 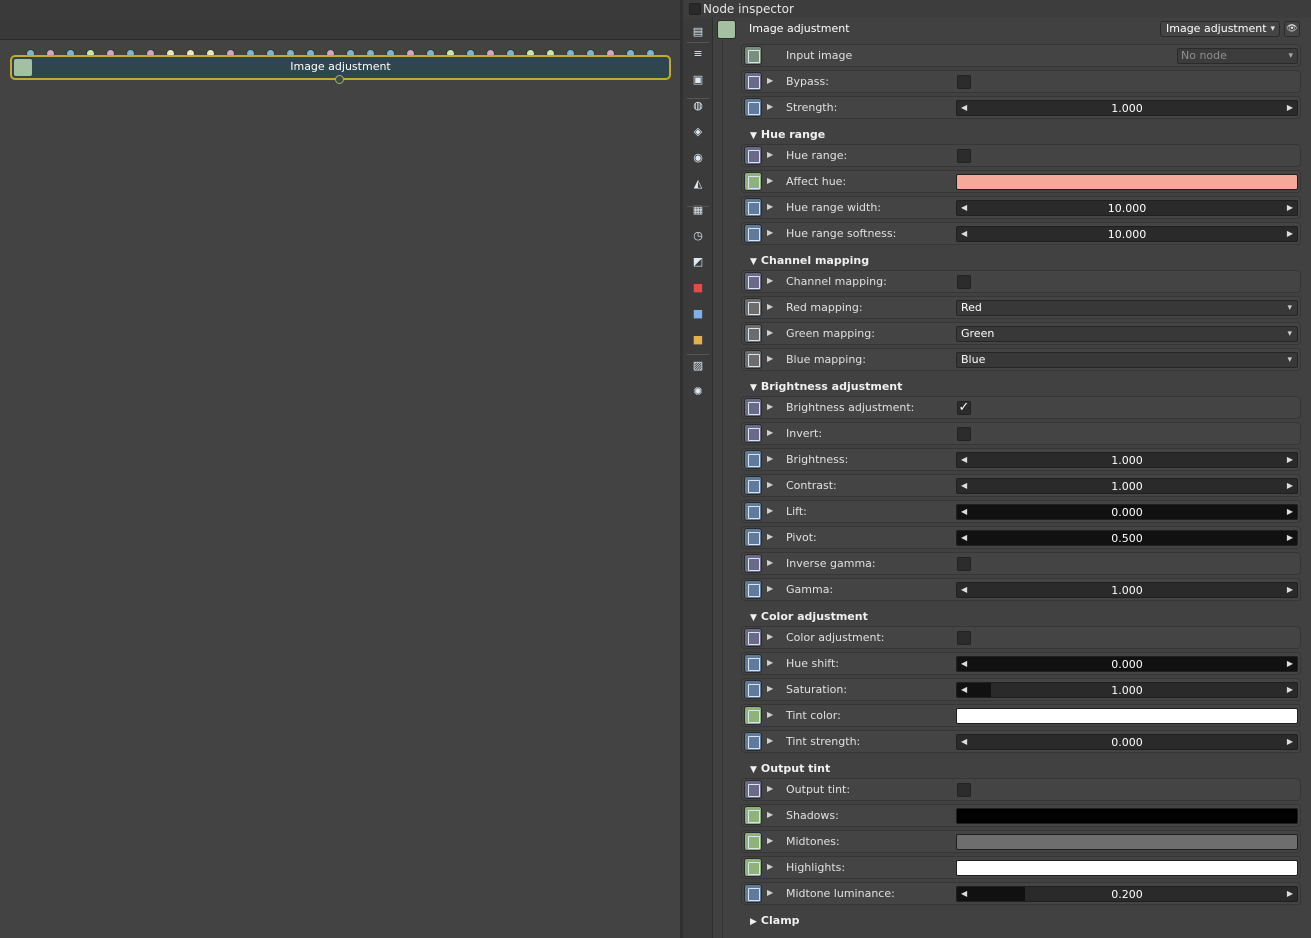 What do you see at coordinates (1237, 56) in the screenshot?
I see `input-node-select: No node` at bounding box center [1237, 56].